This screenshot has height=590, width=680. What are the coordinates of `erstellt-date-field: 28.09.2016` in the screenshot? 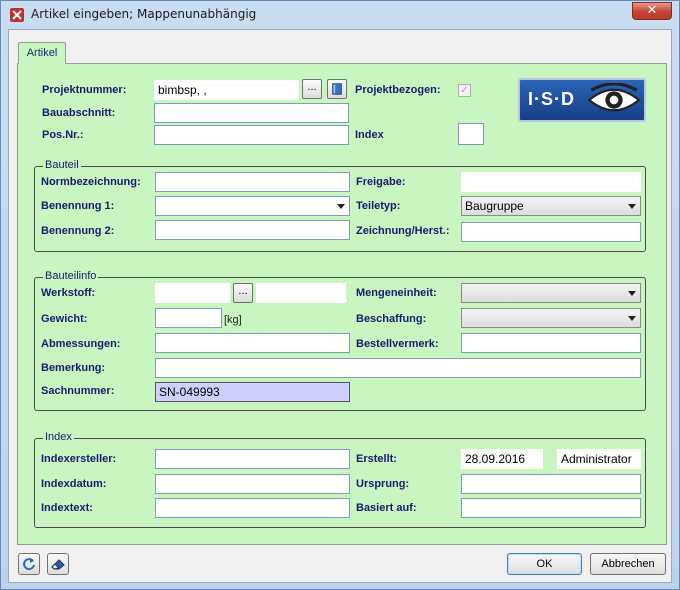 It's located at (502, 459).